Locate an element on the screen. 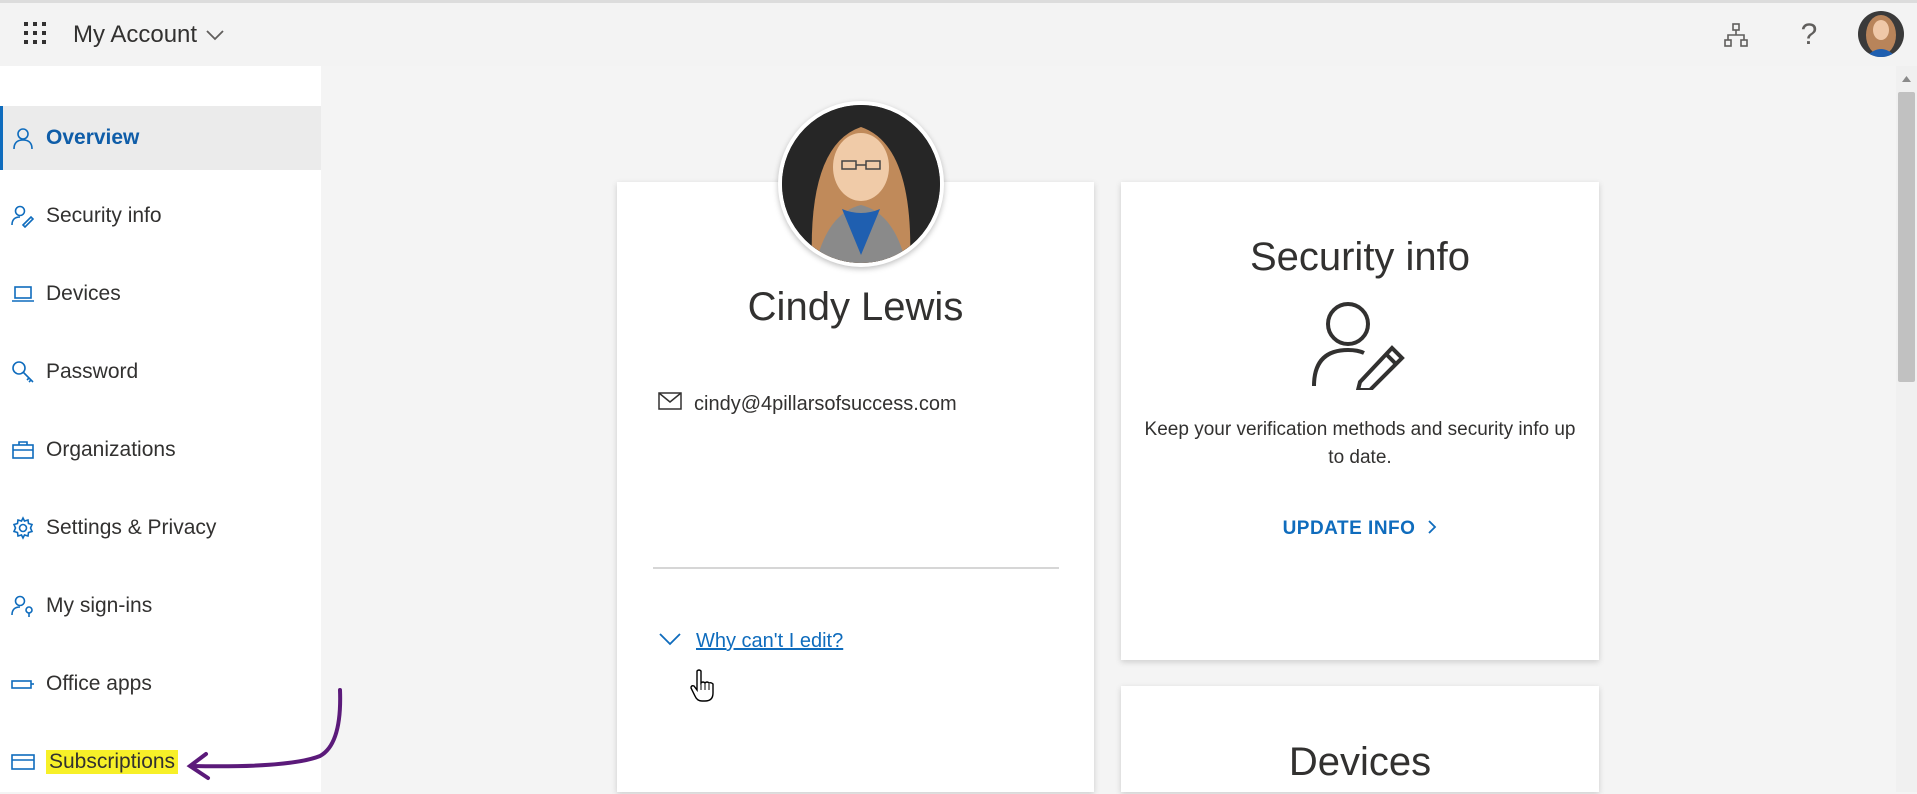  top-bar: My Account ? is located at coordinates (958, 33).